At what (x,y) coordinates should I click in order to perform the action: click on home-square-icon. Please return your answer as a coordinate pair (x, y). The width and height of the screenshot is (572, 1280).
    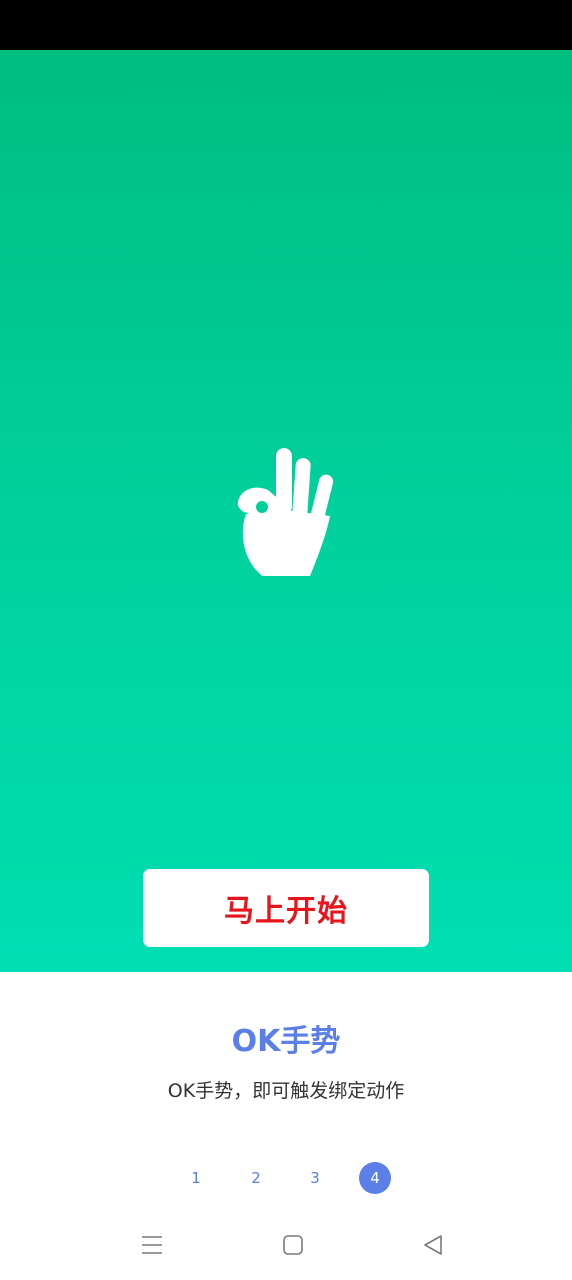
    Looking at the image, I should click on (293, 1245).